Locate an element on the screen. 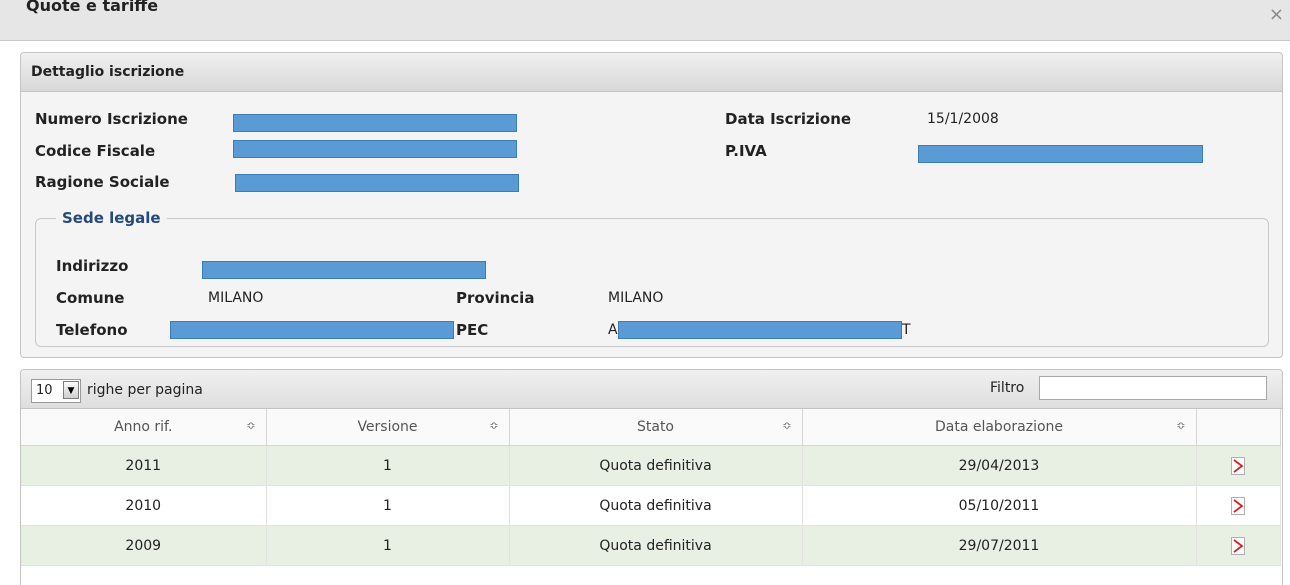  filter-label: Filtro is located at coordinates (1007, 388).